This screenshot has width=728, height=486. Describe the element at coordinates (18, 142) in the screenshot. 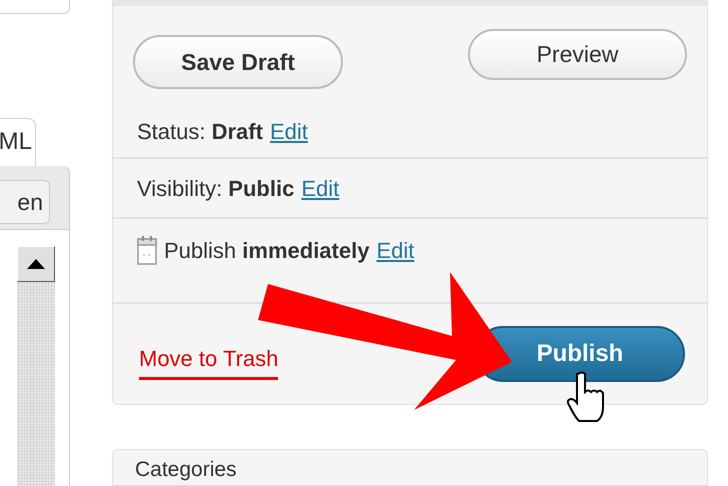

I see `editor-tab: ML` at that location.